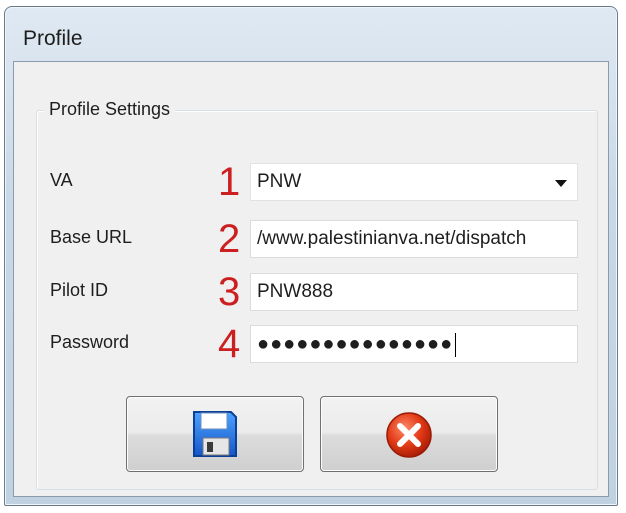  Describe the element at coordinates (90, 342) in the screenshot. I see `password-label: Password` at that location.